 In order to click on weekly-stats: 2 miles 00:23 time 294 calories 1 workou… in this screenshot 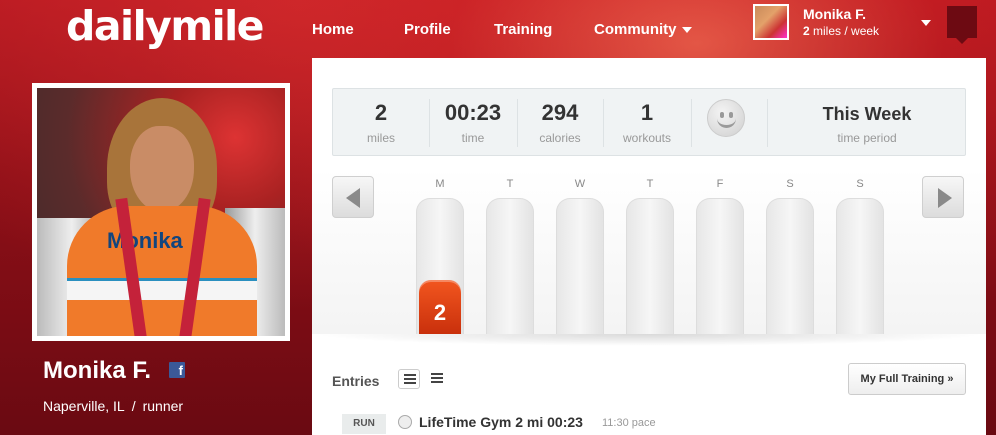, I will do `click(649, 122)`.